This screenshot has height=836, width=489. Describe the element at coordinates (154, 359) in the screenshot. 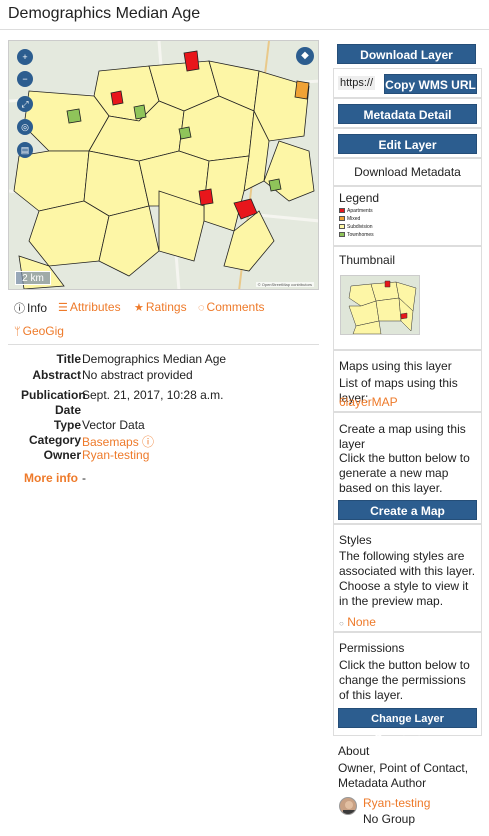

I see `title-value: Demographics Median Age` at that location.